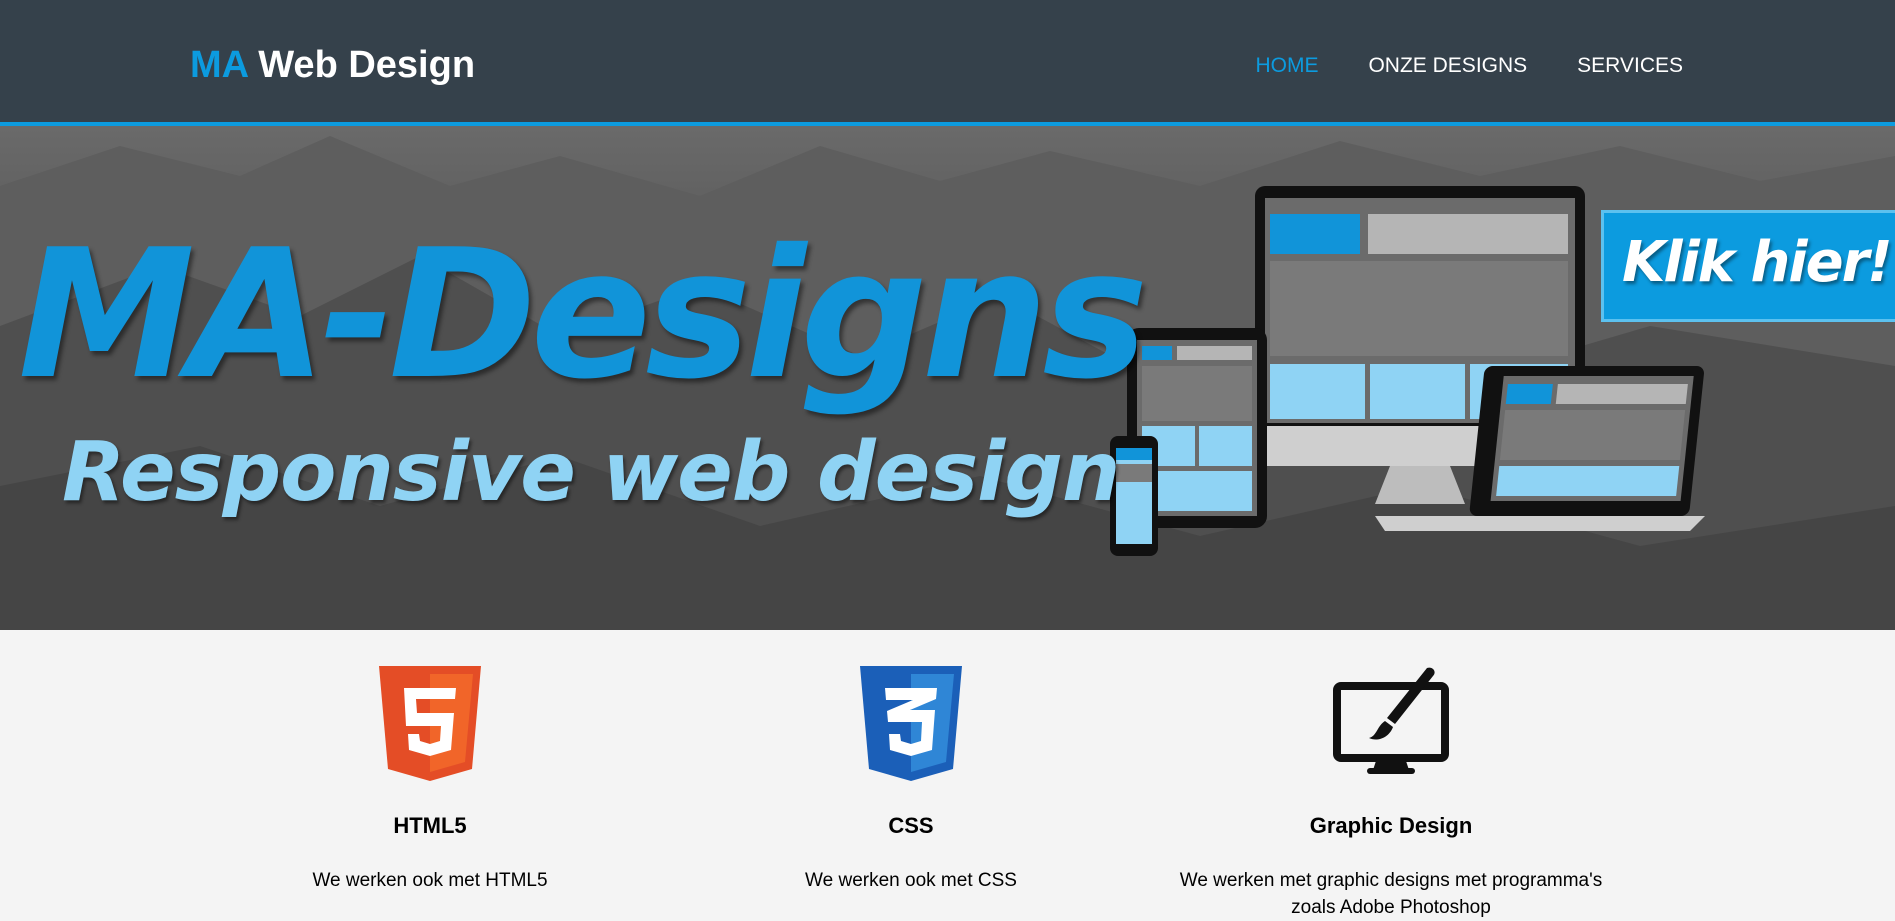 The image size is (1895, 921). Describe the element at coordinates (1391, 720) in the screenshot. I see `graphic-design-icon` at that location.